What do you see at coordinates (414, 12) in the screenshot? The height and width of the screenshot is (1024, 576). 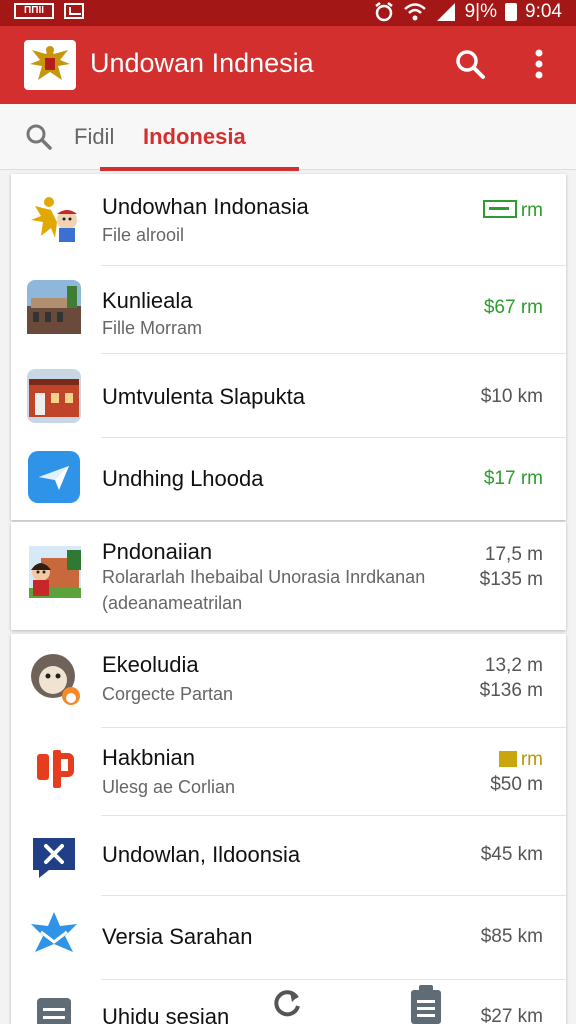 I see `wifi-icon` at bounding box center [414, 12].